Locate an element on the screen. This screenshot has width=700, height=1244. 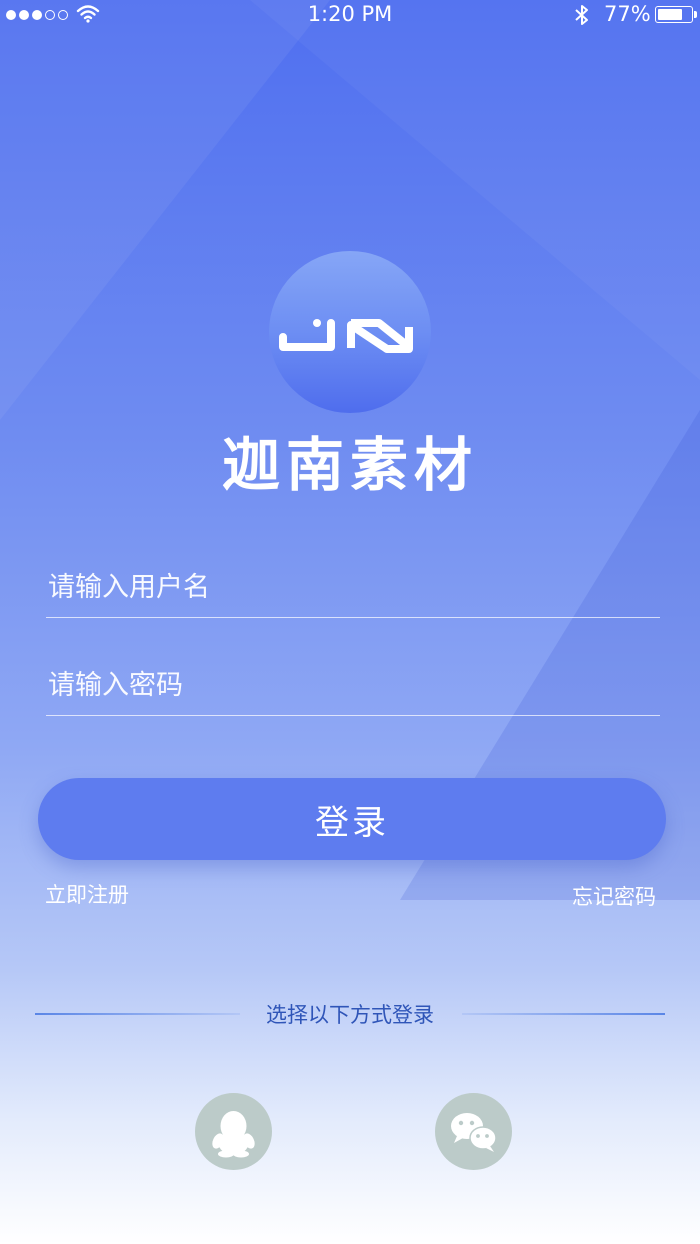
qq-login-button is located at coordinates (233, 1131).